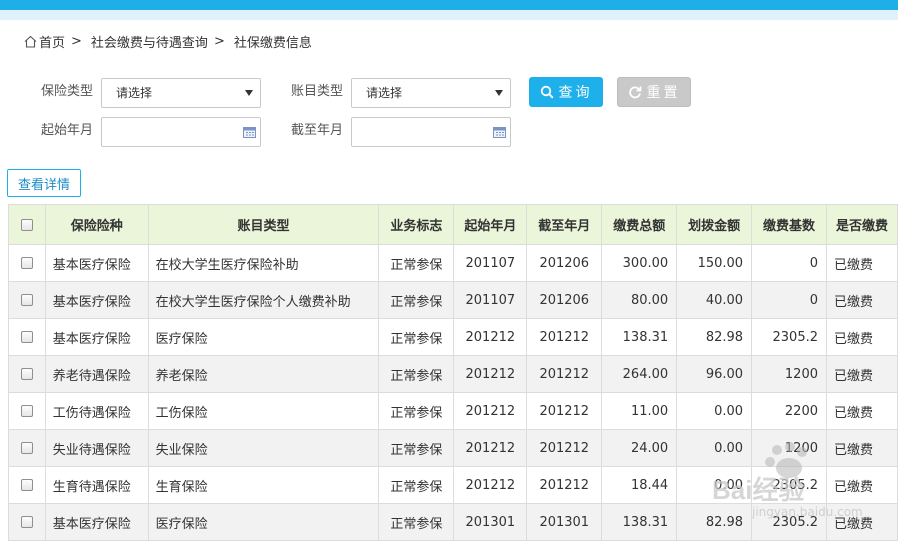  I want to click on account-type-cell: 在校大学生医疗保险个人缴费补助, so click(263, 300).